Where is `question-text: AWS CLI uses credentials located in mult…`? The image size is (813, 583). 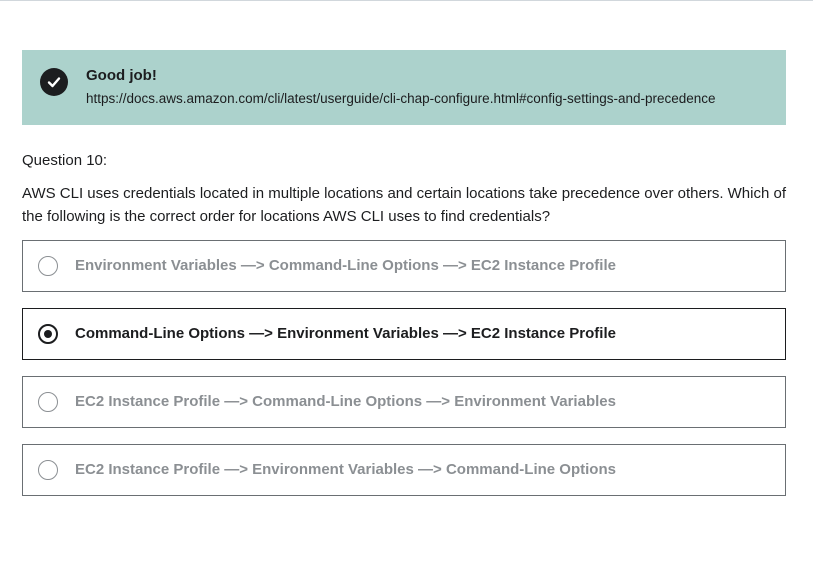 question-text: AWS CLI uses credentials located in mult… is located at coordinates (404, 205).